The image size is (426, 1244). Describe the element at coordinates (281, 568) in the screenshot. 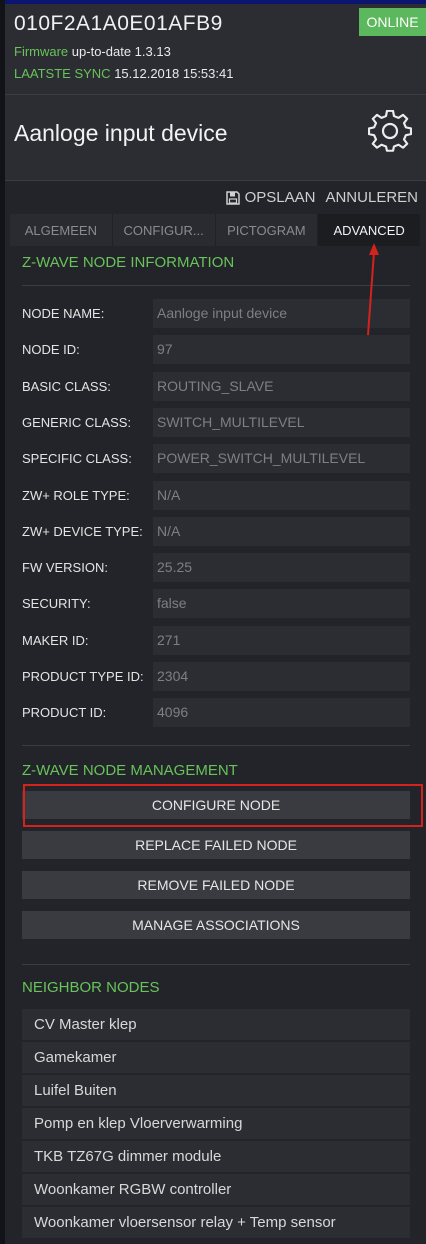

I see `node-info-value: 25.25` at that location.